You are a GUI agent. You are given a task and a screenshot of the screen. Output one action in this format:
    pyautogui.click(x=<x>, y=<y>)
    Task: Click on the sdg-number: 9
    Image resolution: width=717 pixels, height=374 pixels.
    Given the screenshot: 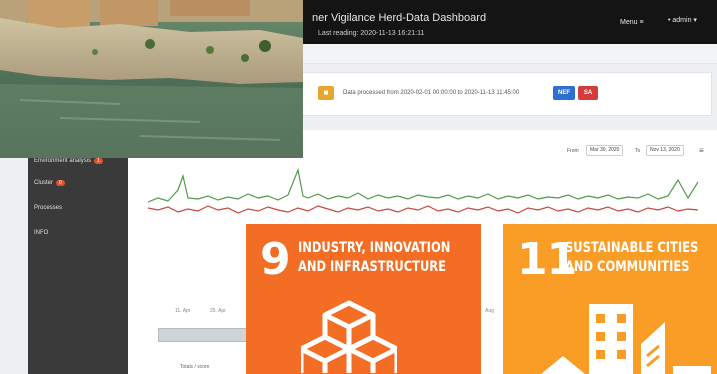 What is the action you would take?
    pyautogui.click(x=275, y=259)
    